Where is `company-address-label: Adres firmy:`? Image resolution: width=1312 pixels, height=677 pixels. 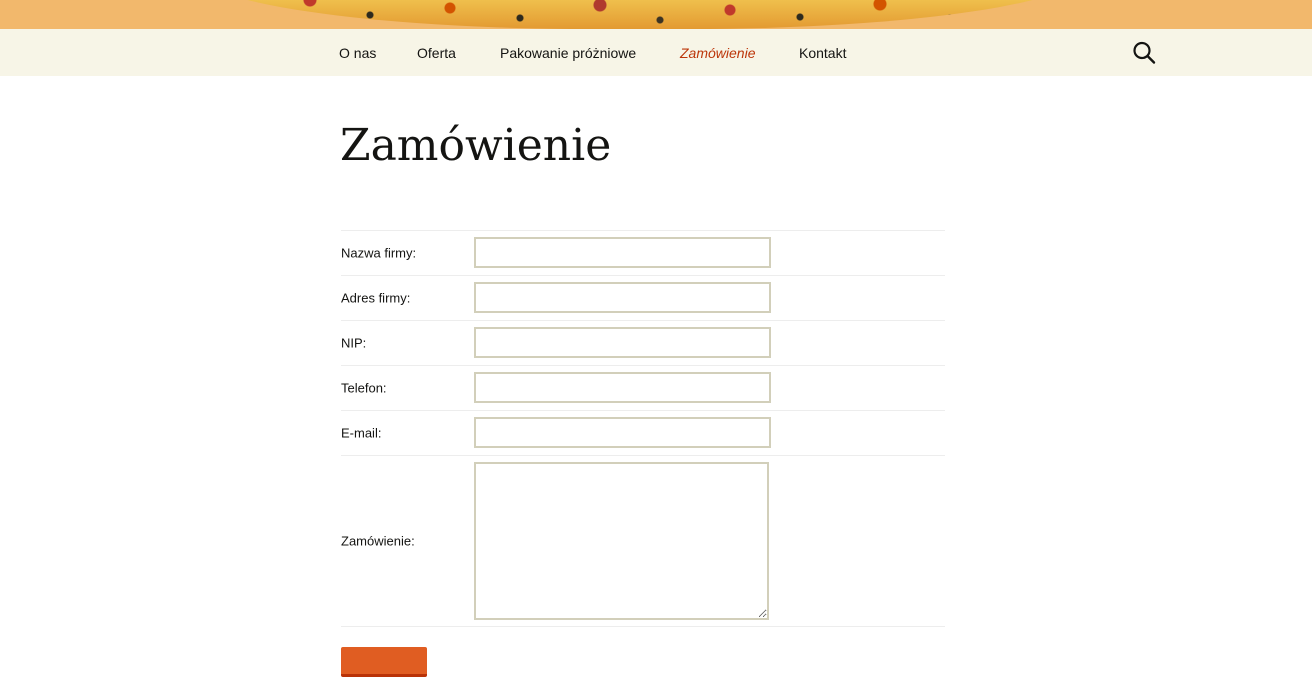
company-address-label: Adres firmy: is located at coordinates (376, 298).